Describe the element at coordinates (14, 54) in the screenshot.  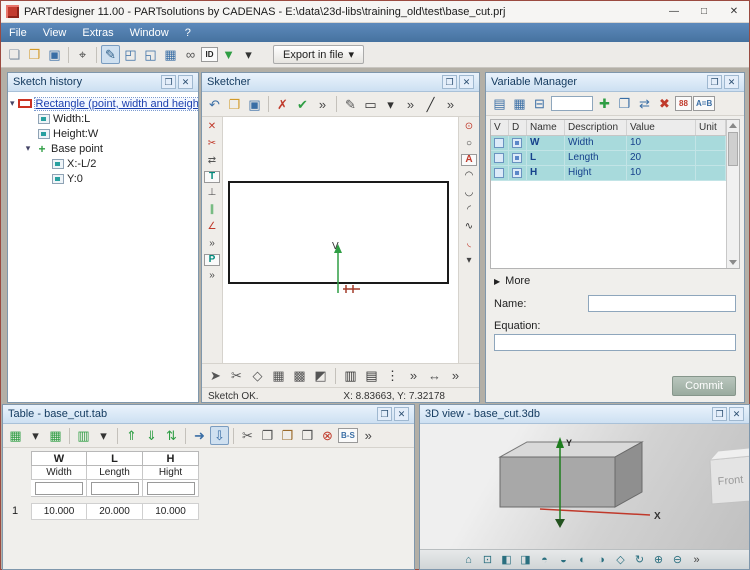
I see `new-file-icon: ❏` at that location.